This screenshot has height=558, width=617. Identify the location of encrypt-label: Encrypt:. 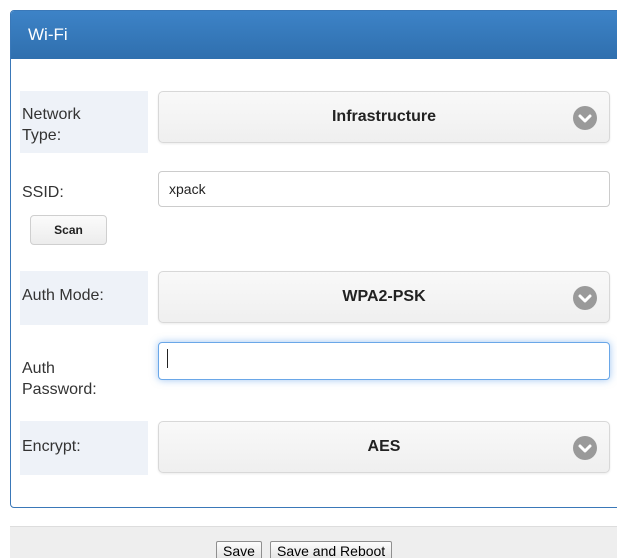
(51, 446).